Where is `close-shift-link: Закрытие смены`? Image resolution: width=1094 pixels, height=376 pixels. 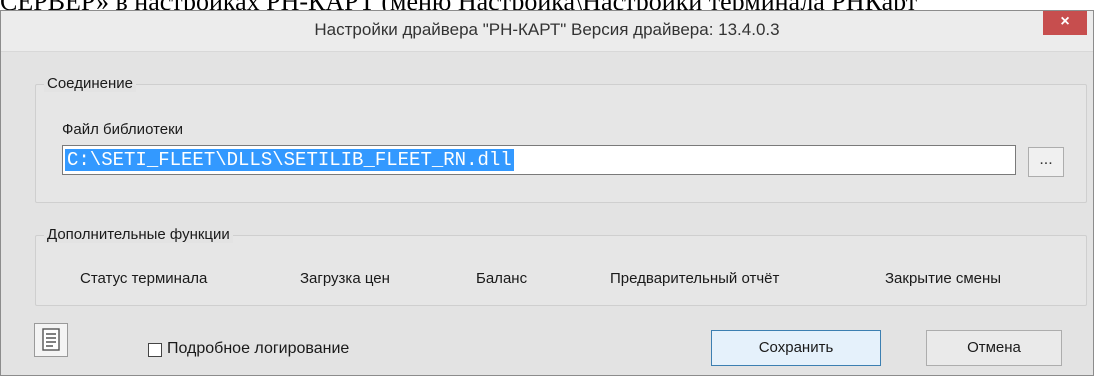
close-shift-link: Закрытие смены is located at coordinates (943, 278).